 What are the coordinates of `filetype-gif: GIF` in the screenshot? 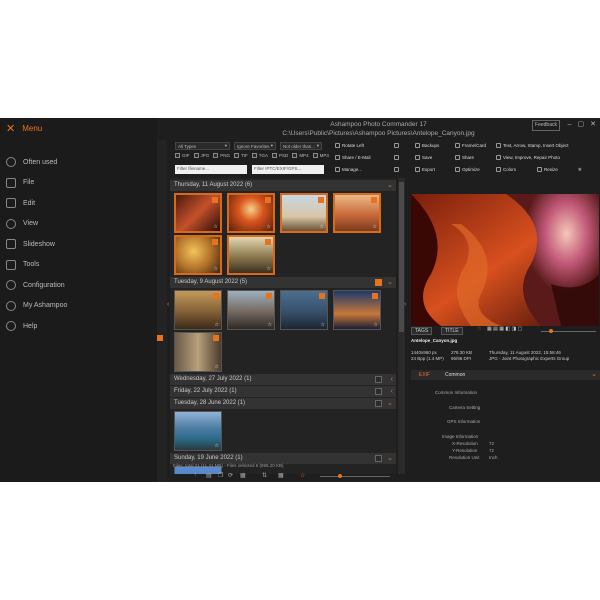 It's located at (182, 155).